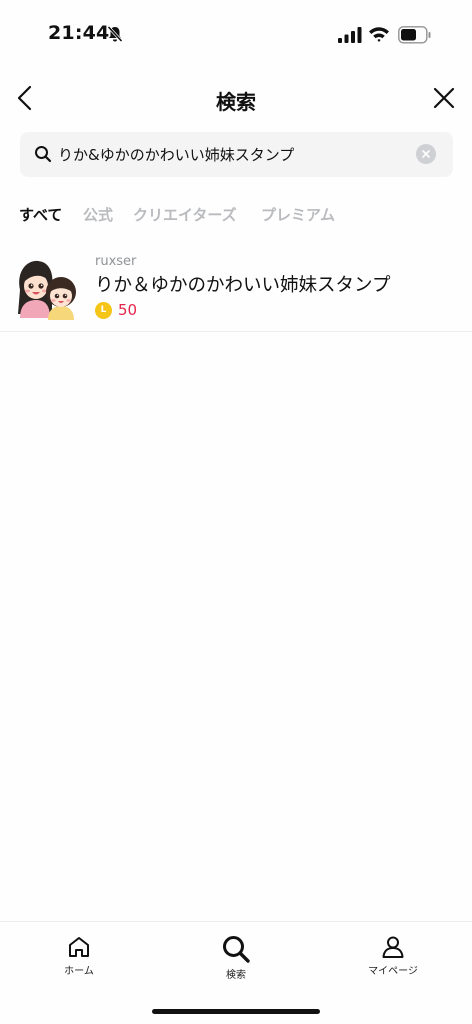 The height and width of the screenshot is (1024, 472). I want to click on filter-tabs: すべて 公式 クリエイターズ プレミアム, so click(236, 216).